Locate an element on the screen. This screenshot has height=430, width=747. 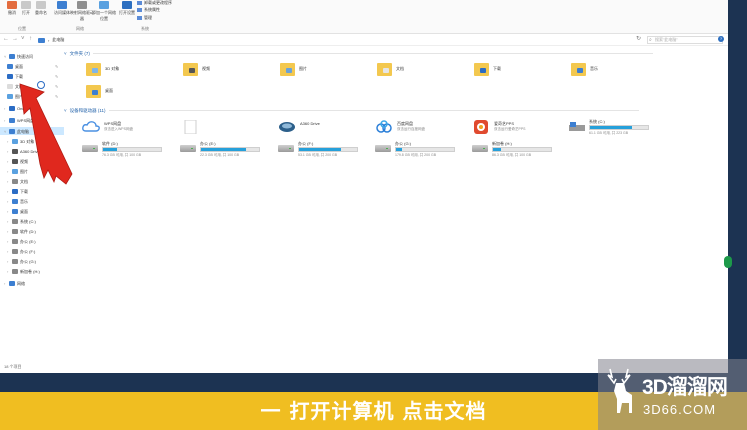
sidebar-item-music: › 音乐 is located at coordinates (17, 201).